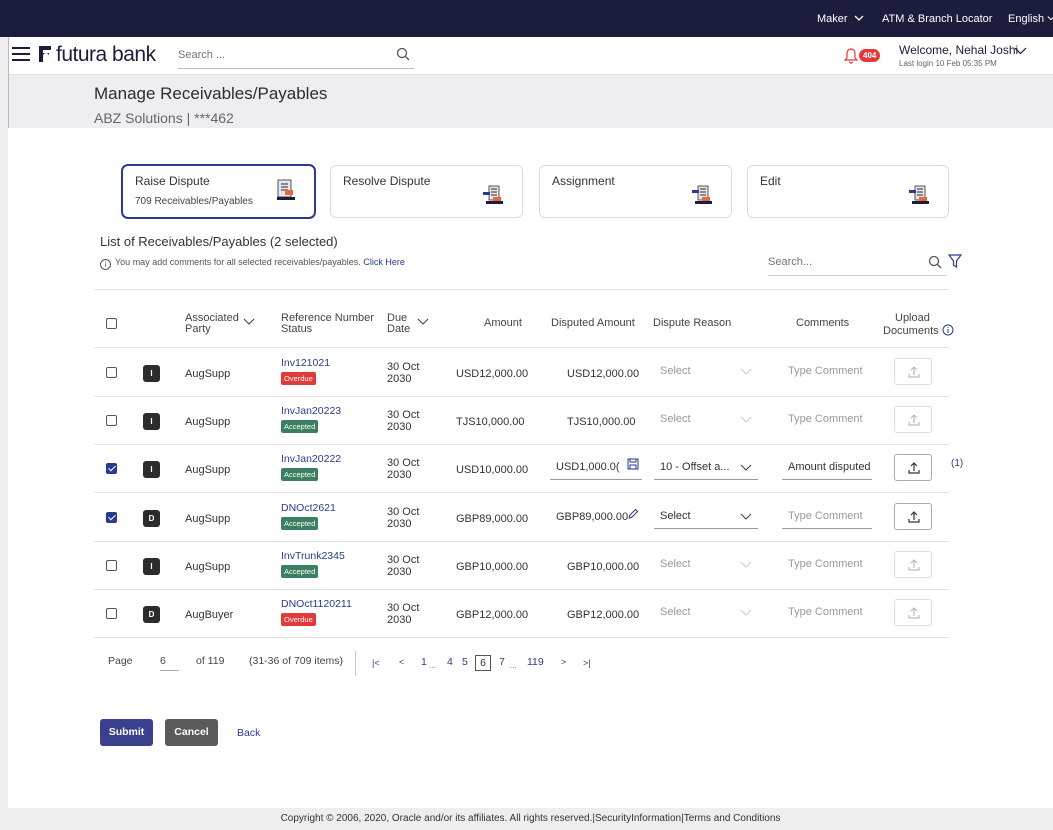 The width and height of the screenshot is (1053, 830). What do you see at coordinates (492, 519) in the screenshot?
I see `amount-value: GBP89,000.00` at bounding box center [492, 519].